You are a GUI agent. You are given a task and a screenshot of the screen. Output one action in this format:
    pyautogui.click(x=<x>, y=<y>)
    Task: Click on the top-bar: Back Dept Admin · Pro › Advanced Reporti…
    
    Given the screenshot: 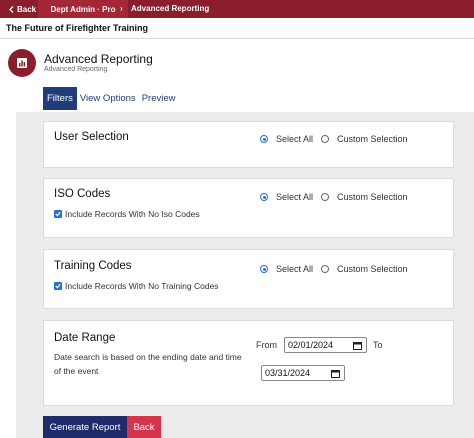 What is the action you would take?
    pyautogui.click(x=237, y=9)
    